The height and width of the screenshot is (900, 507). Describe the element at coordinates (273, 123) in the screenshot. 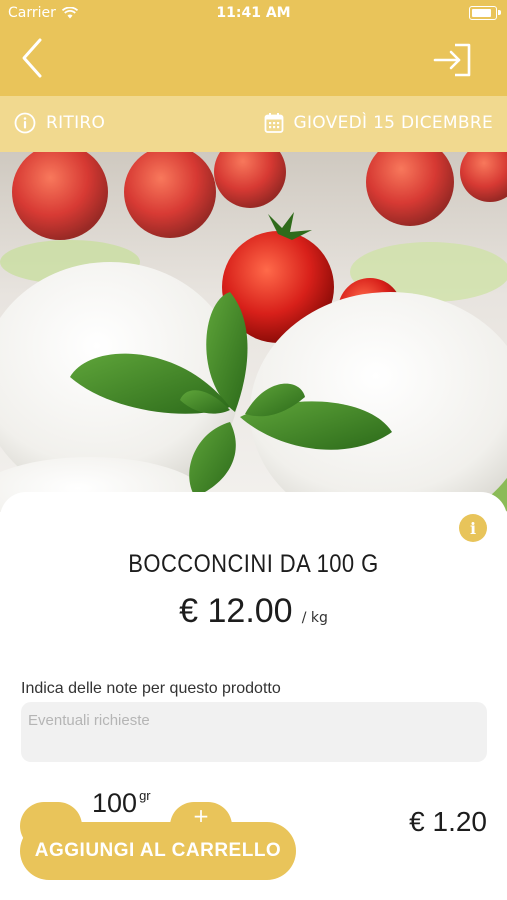

I see `calendar-icon` at that location.